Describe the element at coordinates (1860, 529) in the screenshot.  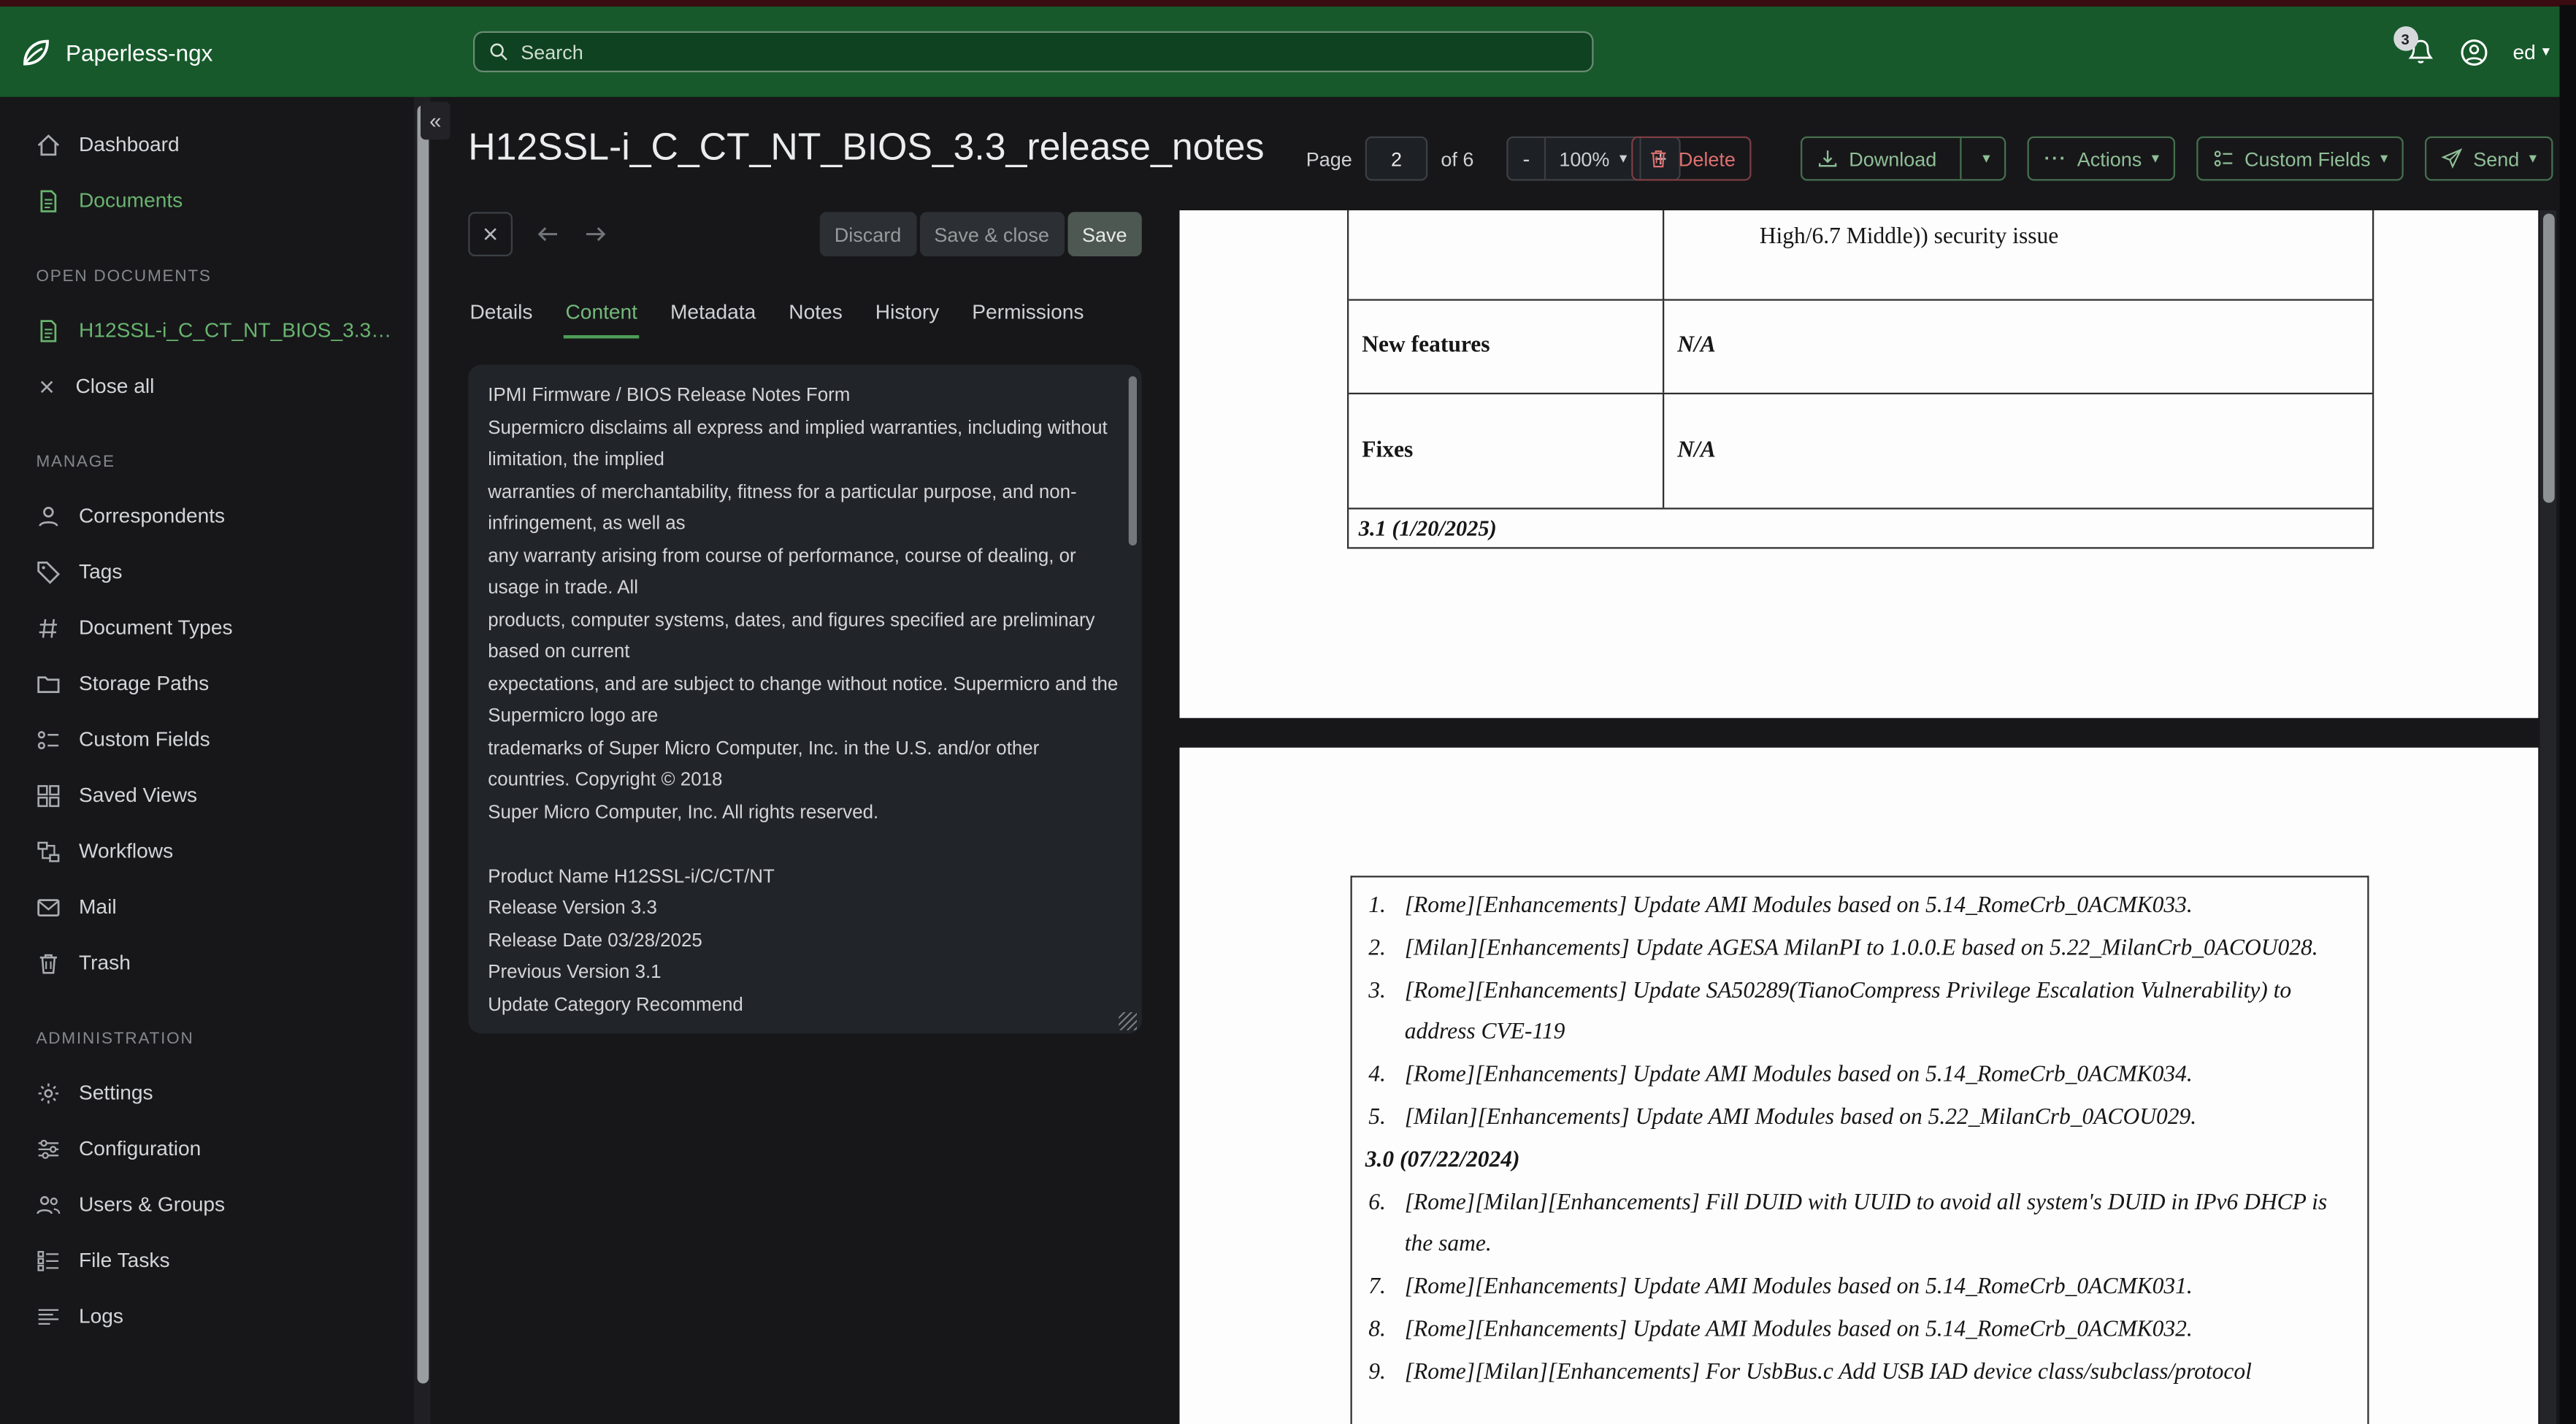
I see `table-row: 3.1 (1/20/2025)` at that location.